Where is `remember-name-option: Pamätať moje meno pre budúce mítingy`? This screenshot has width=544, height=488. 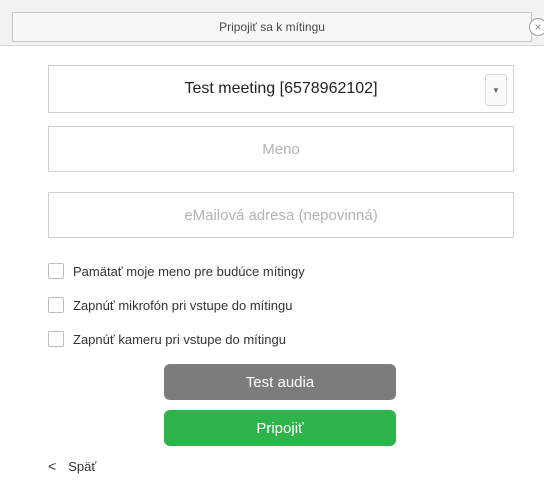 remember-name-option: Pamätať moje meno pre budúce mítingy is located at coordinates (176, 271).